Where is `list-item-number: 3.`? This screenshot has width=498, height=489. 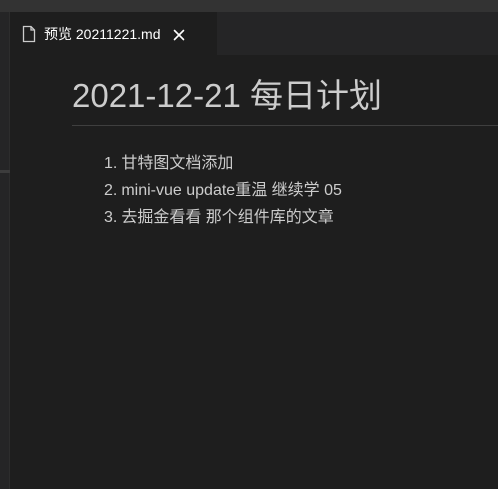 list-item-number: 3. is located at coordinates (111, 217).